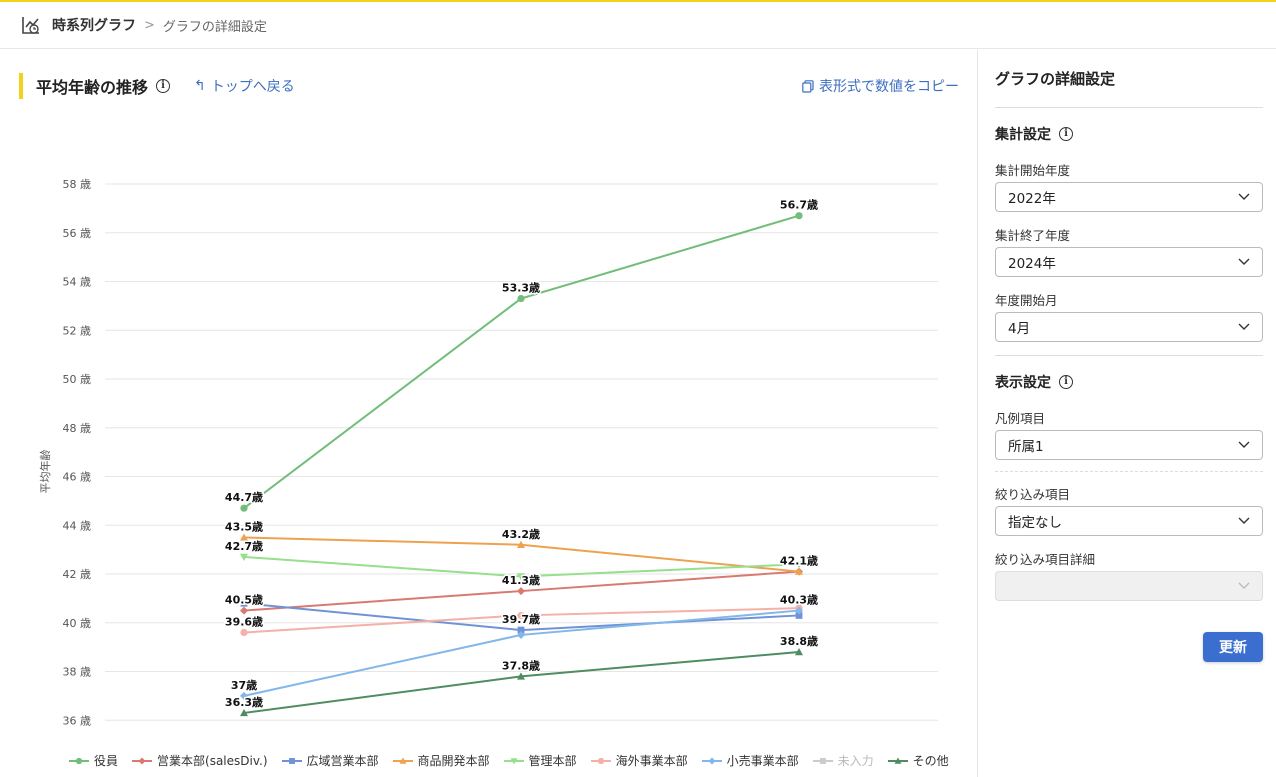 The width and height of the screenshot is (1276, 777). Describe the element at coordinates (1026, 447) in the screenshot. I see `legend-item-value: 所属1` at that location.